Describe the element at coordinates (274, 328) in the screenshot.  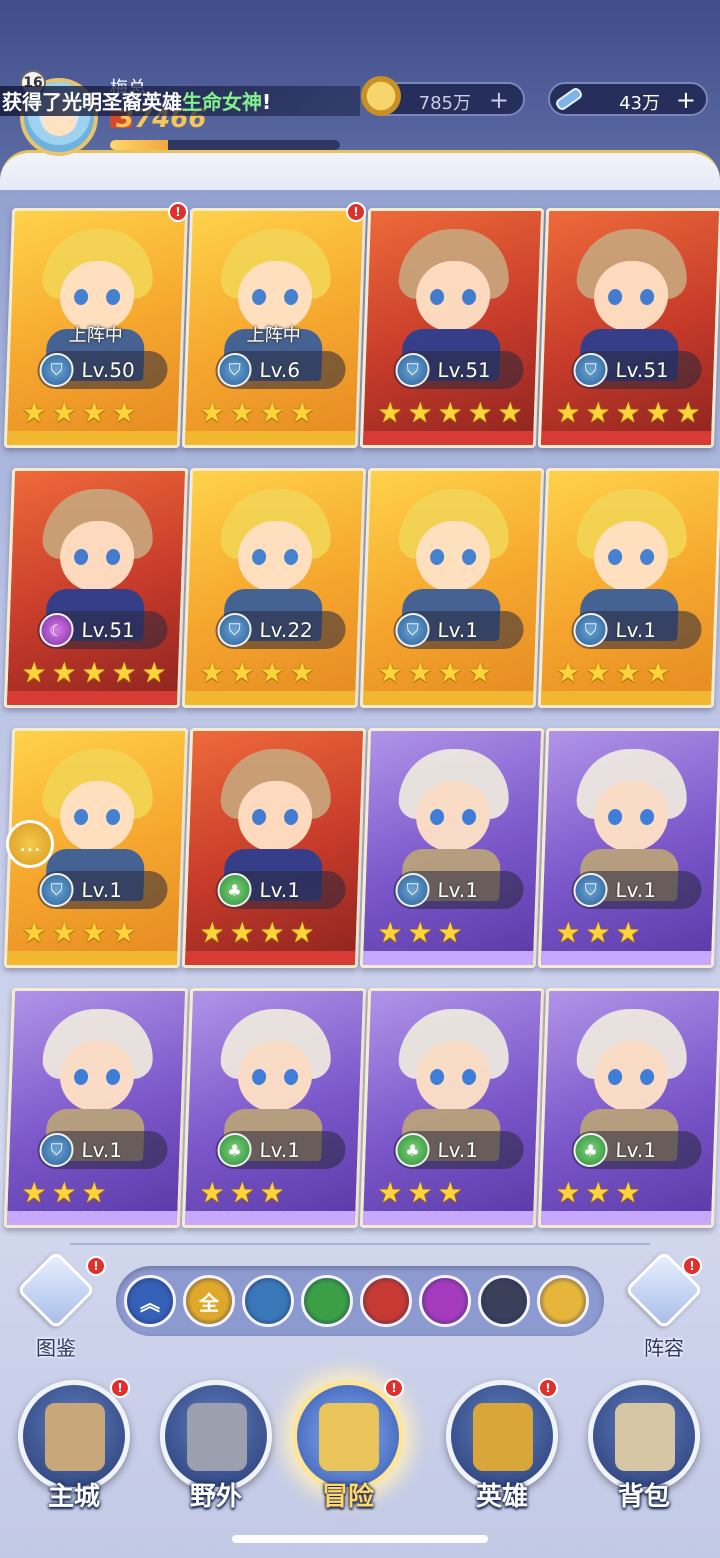
I see `hero-card: 上阵中 ⛉ Lv.6 ★ ★ ★ ★` at that location.